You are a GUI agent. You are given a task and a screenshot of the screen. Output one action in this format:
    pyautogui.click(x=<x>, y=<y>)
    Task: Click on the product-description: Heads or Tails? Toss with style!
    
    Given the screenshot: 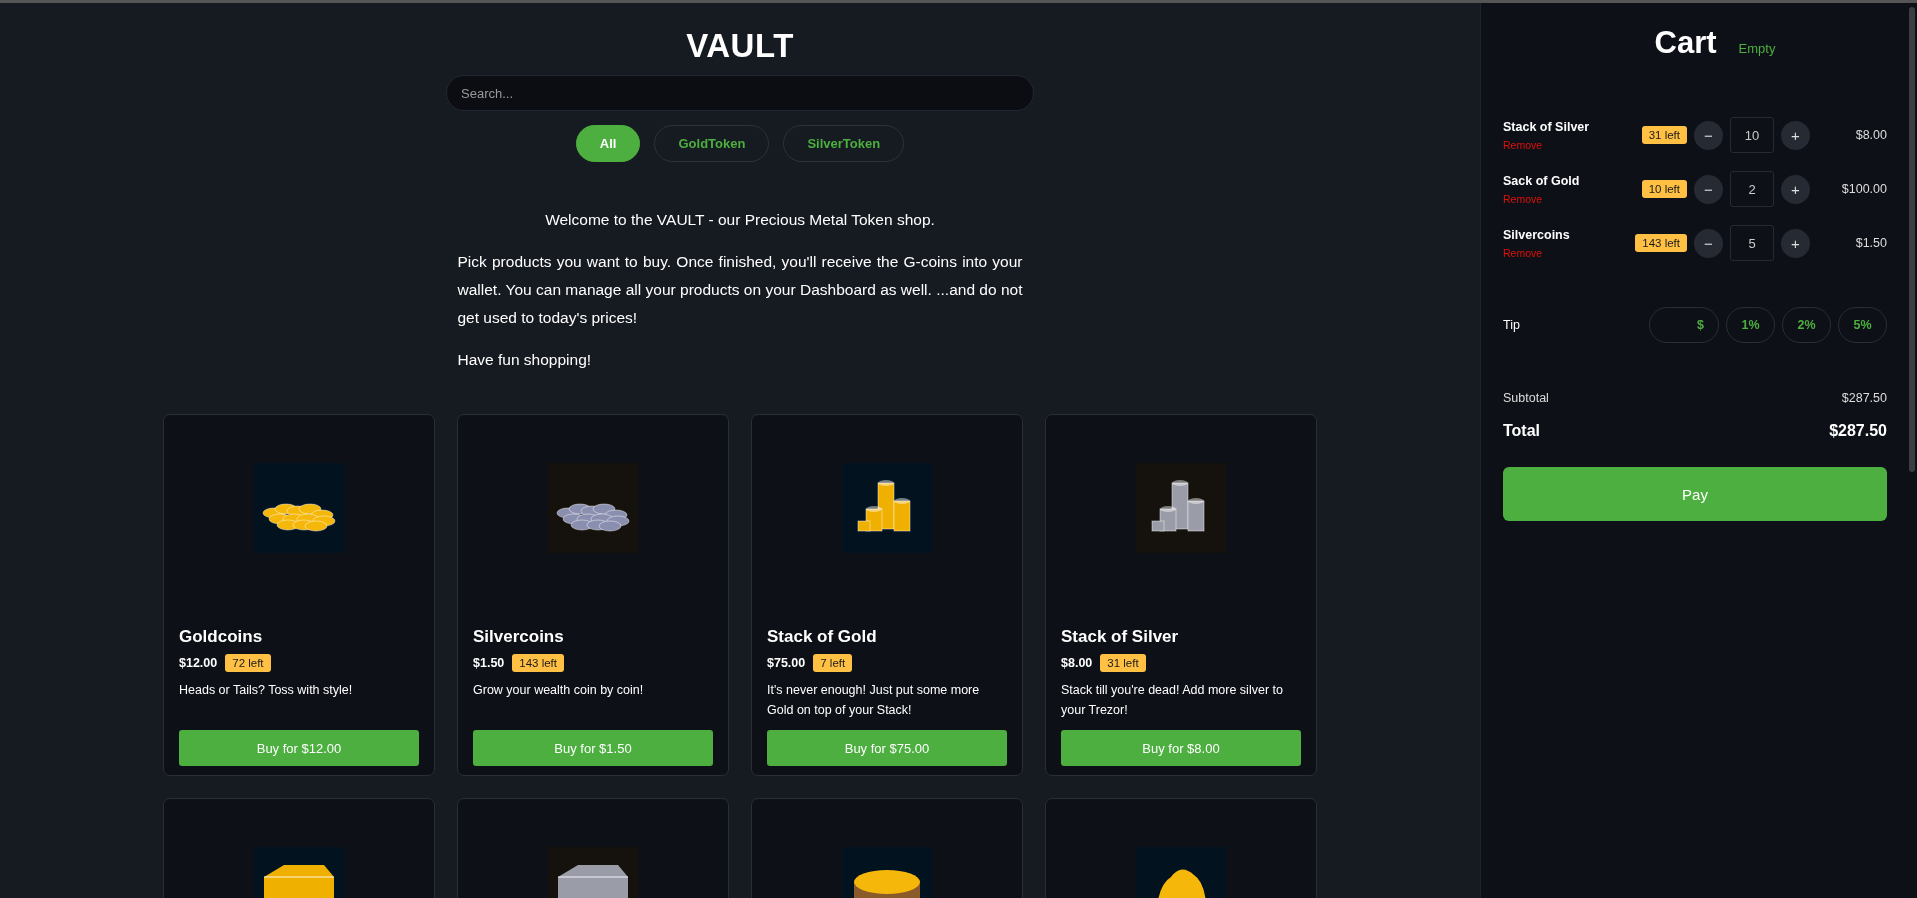 What is the action you would take?
    pyautogui.click(x=266, y=690)
    